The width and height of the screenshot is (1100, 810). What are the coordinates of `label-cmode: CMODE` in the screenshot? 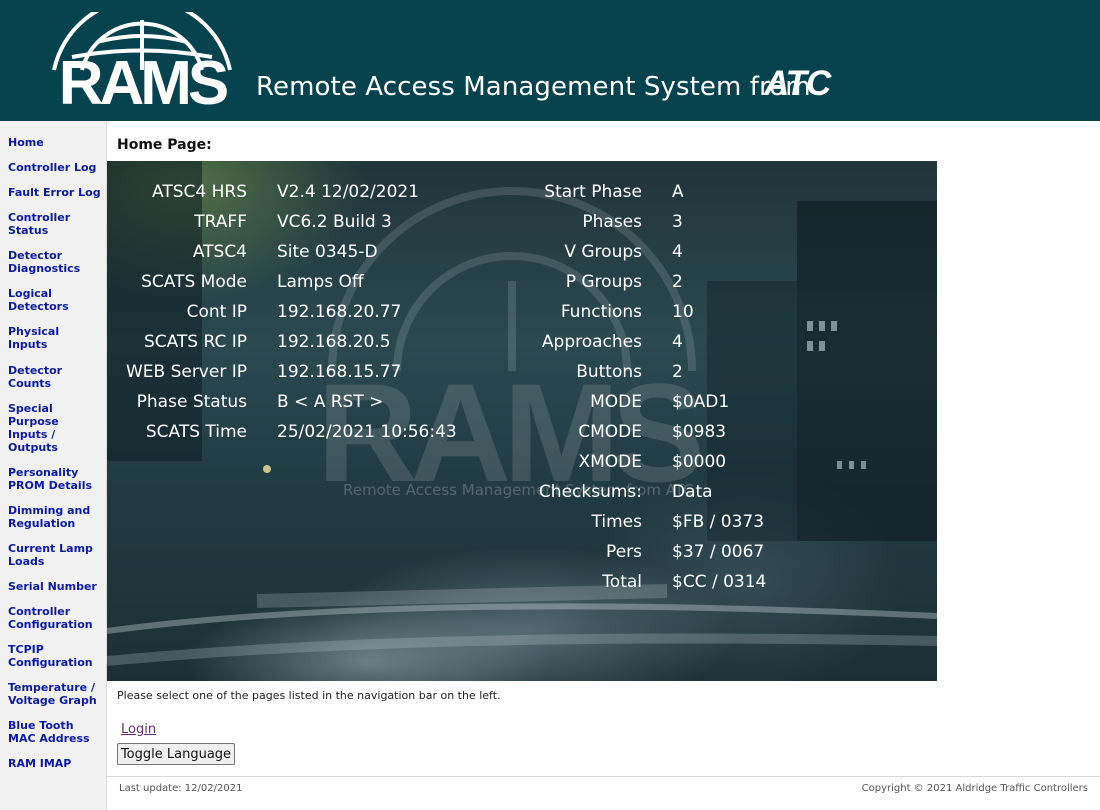 It's located at (610, 432).